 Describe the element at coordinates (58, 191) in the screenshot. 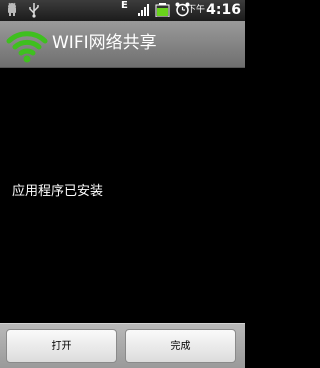

I see `install-status-message: 应用程序已安装` at that location.